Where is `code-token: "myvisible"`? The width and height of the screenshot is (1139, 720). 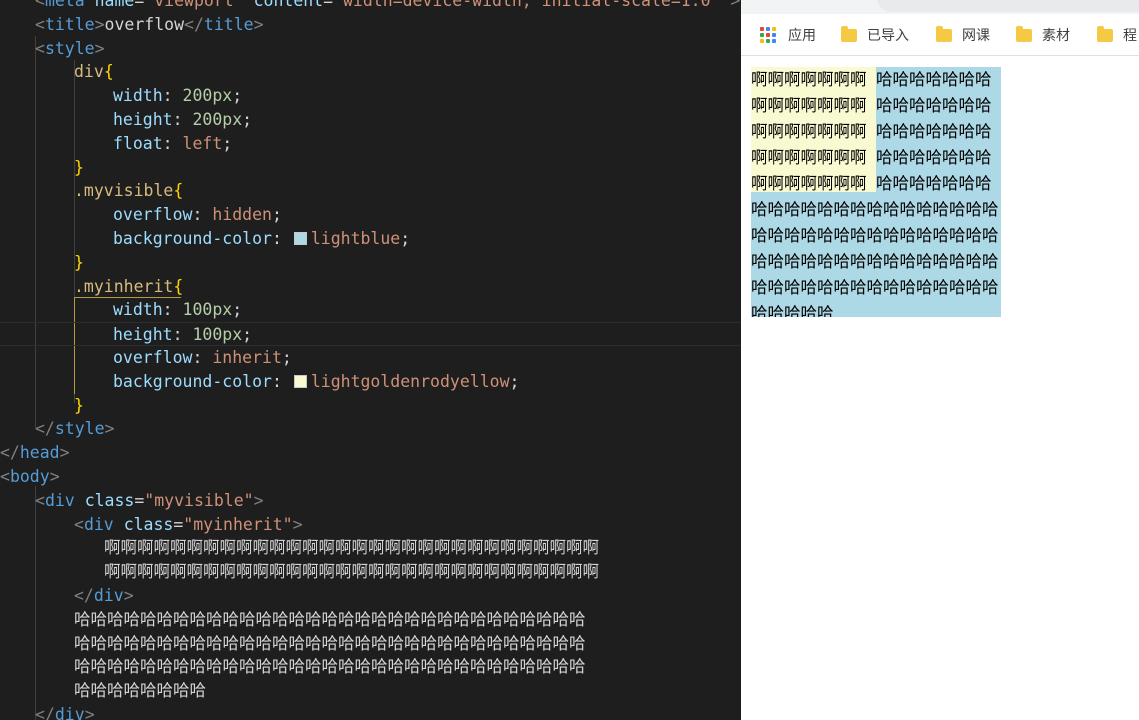 code-token: "myvisible" is located at coordinates (199, 500).